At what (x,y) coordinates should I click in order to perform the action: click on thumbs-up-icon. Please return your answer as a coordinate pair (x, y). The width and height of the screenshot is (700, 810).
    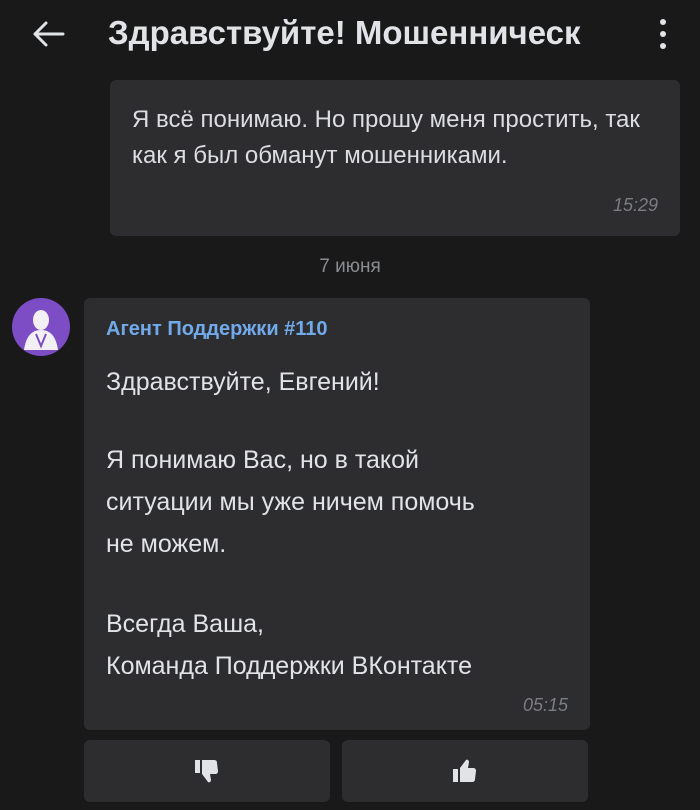
    Looking at the image, I should click on (464, 770).